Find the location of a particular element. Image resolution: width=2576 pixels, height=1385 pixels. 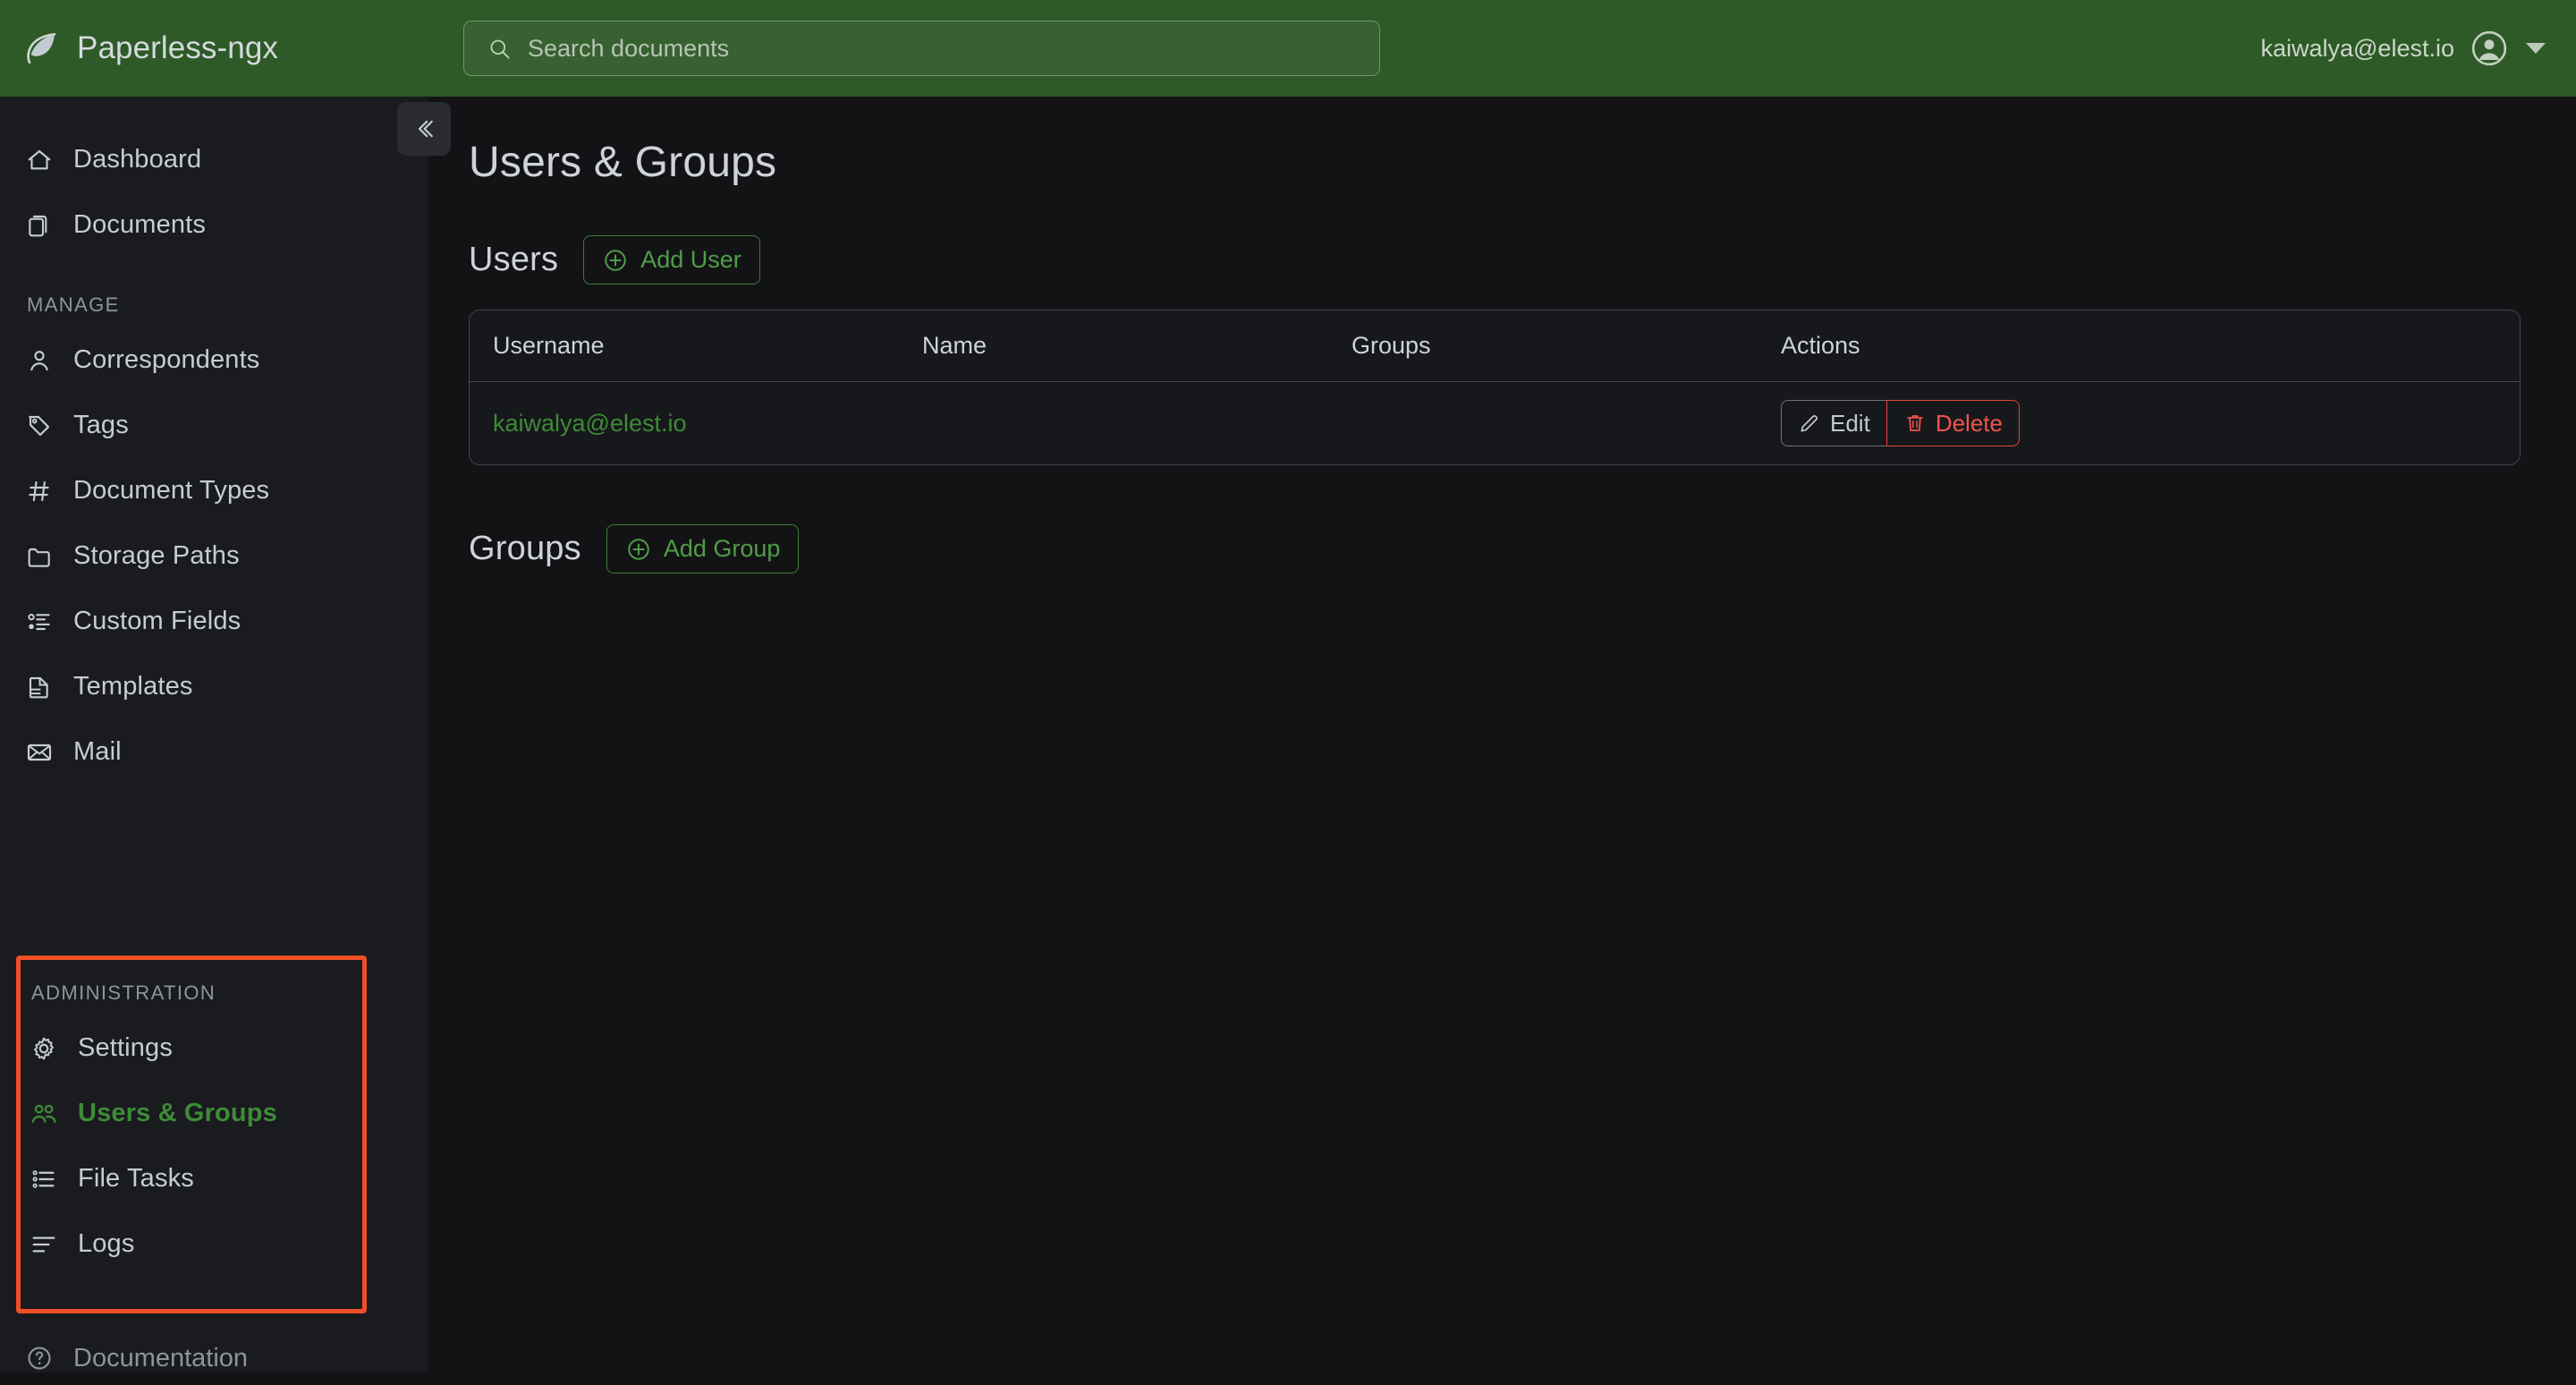

table-row: kaiwalya@elest.io Edit Delete is located at coordinates (1495, 423).